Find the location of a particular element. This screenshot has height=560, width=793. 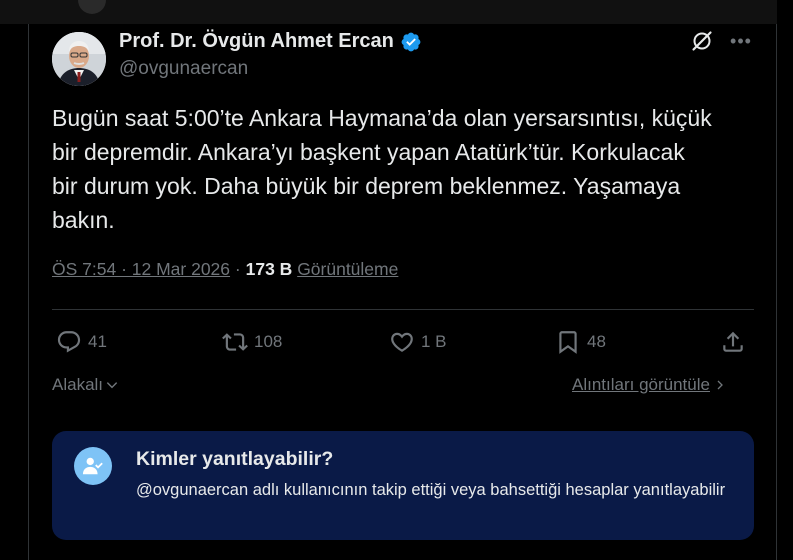

repost-icon is located at coordinates (235, 342).